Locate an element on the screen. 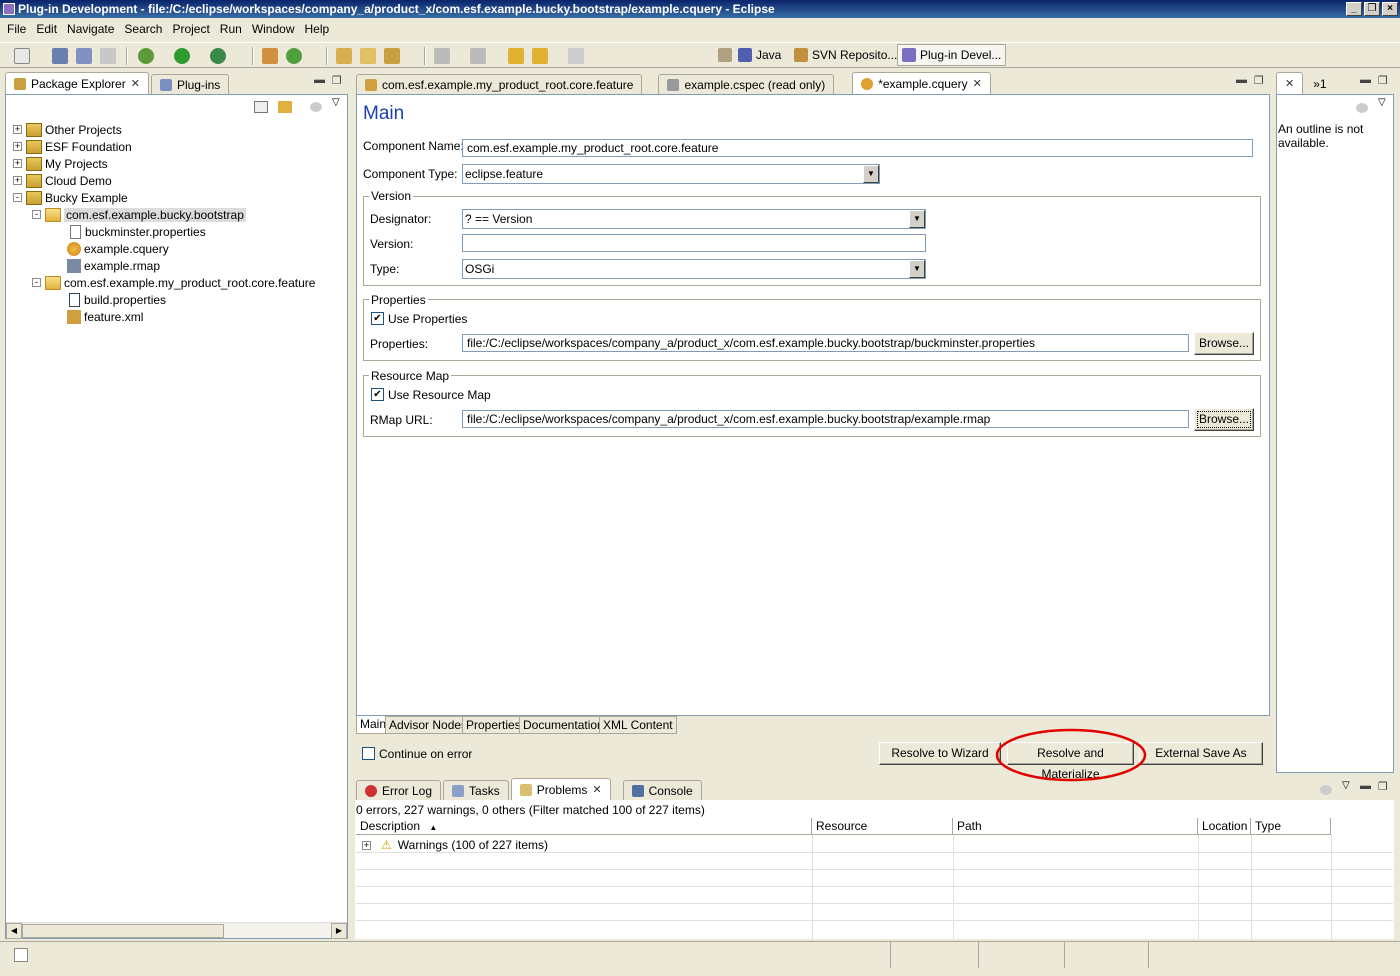 The height and width of the screenshot is (976, 1400). tree-item-bucky-example: - Bucky Example is located at coordinates (70, 197).